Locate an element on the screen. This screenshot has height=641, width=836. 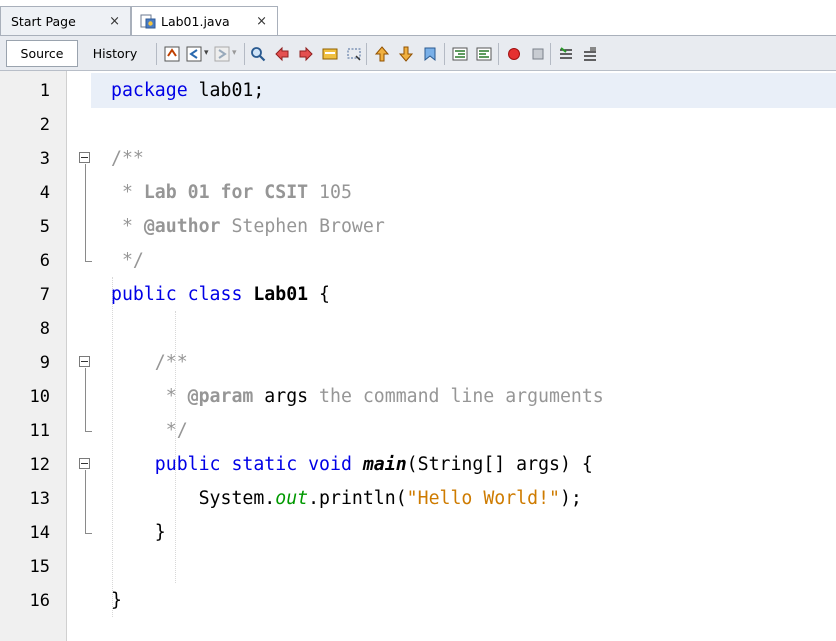
line-number: 5 is located at coordinates (44, 227).